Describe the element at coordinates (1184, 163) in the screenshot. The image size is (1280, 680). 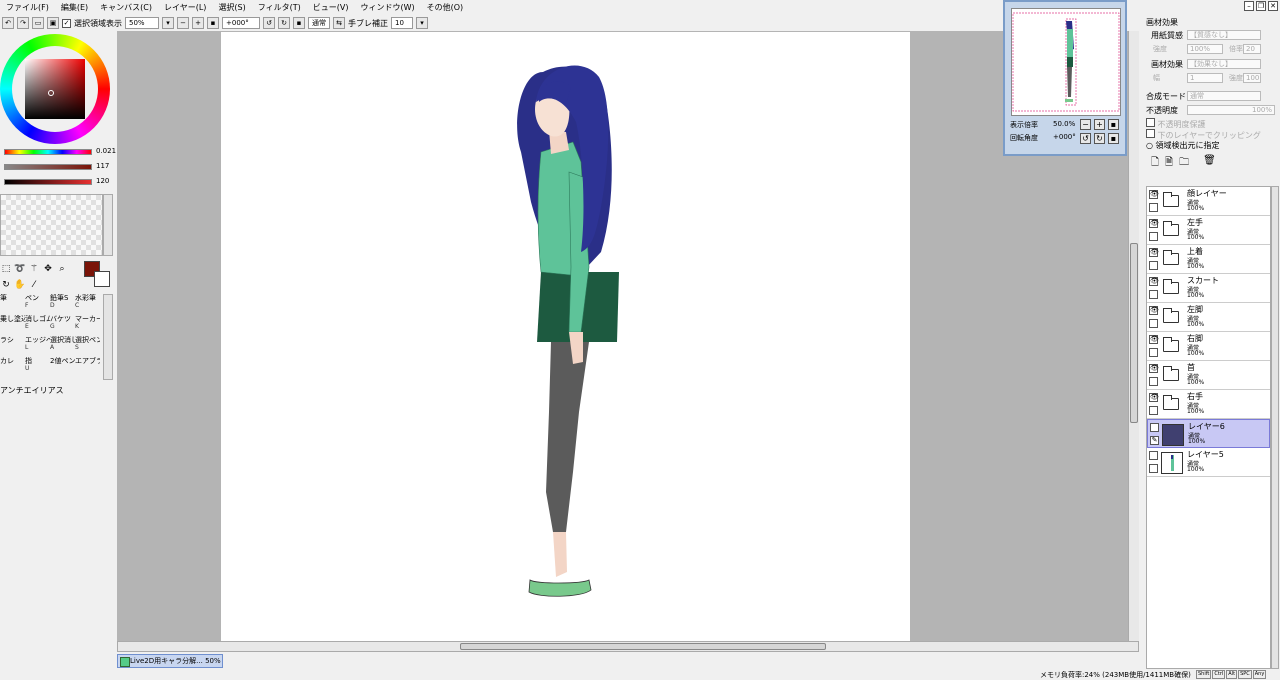
I see `new-folder-icon: 🗀` at that location.